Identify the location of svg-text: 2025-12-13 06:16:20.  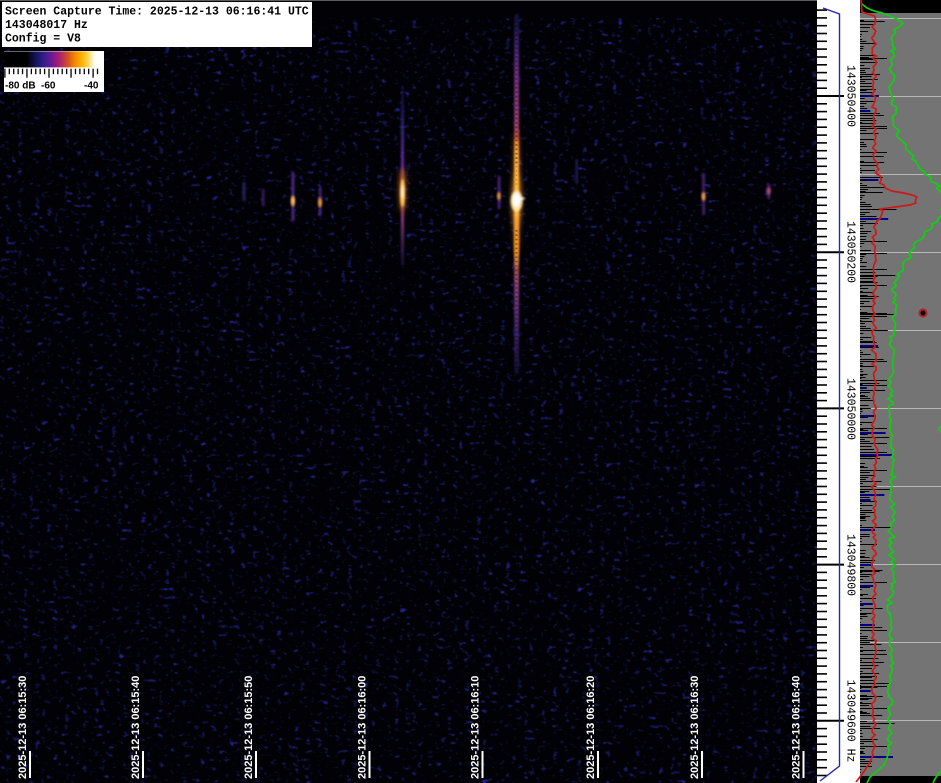
(591, 727).